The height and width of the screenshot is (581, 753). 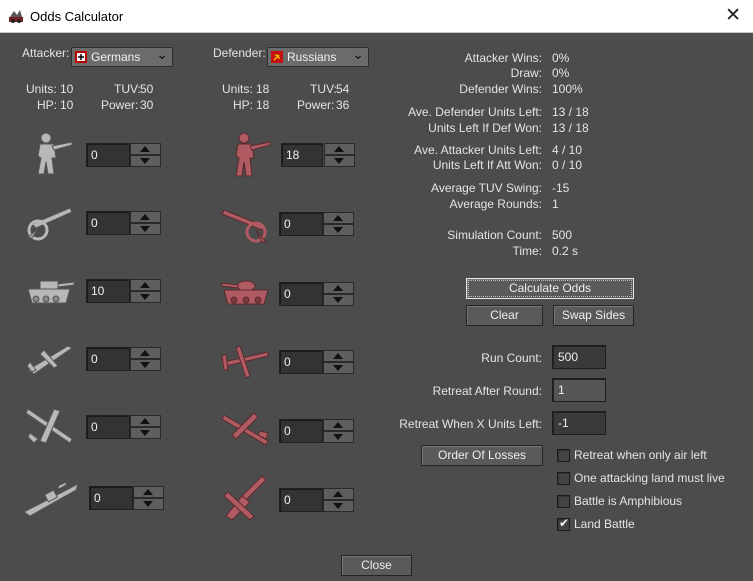 What do you see at coordinates (567, 89) in the screenshot?
I see `defender-wins-value: 100%` at bounding box center [567, 89].